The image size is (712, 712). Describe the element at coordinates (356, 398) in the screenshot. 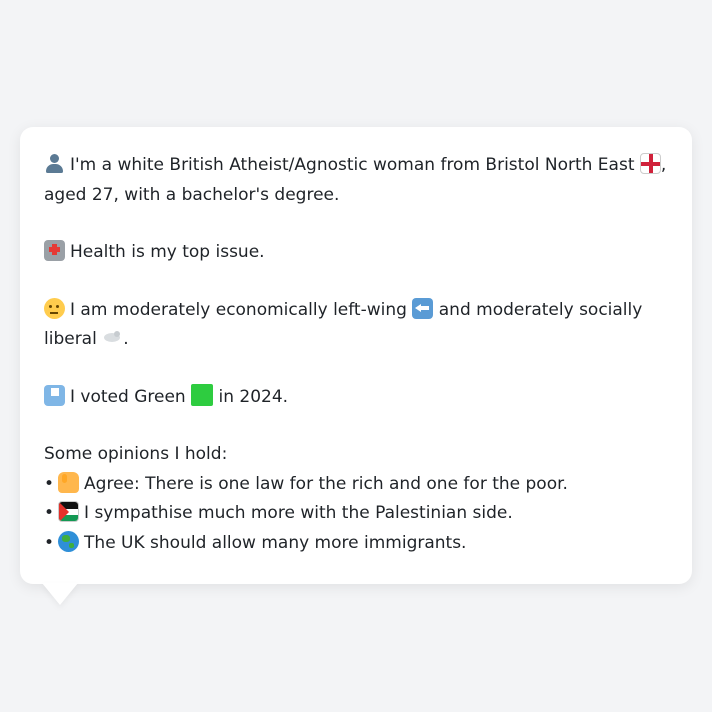

I see `vote-paragraph: I voted Green in 2024.` at that location.